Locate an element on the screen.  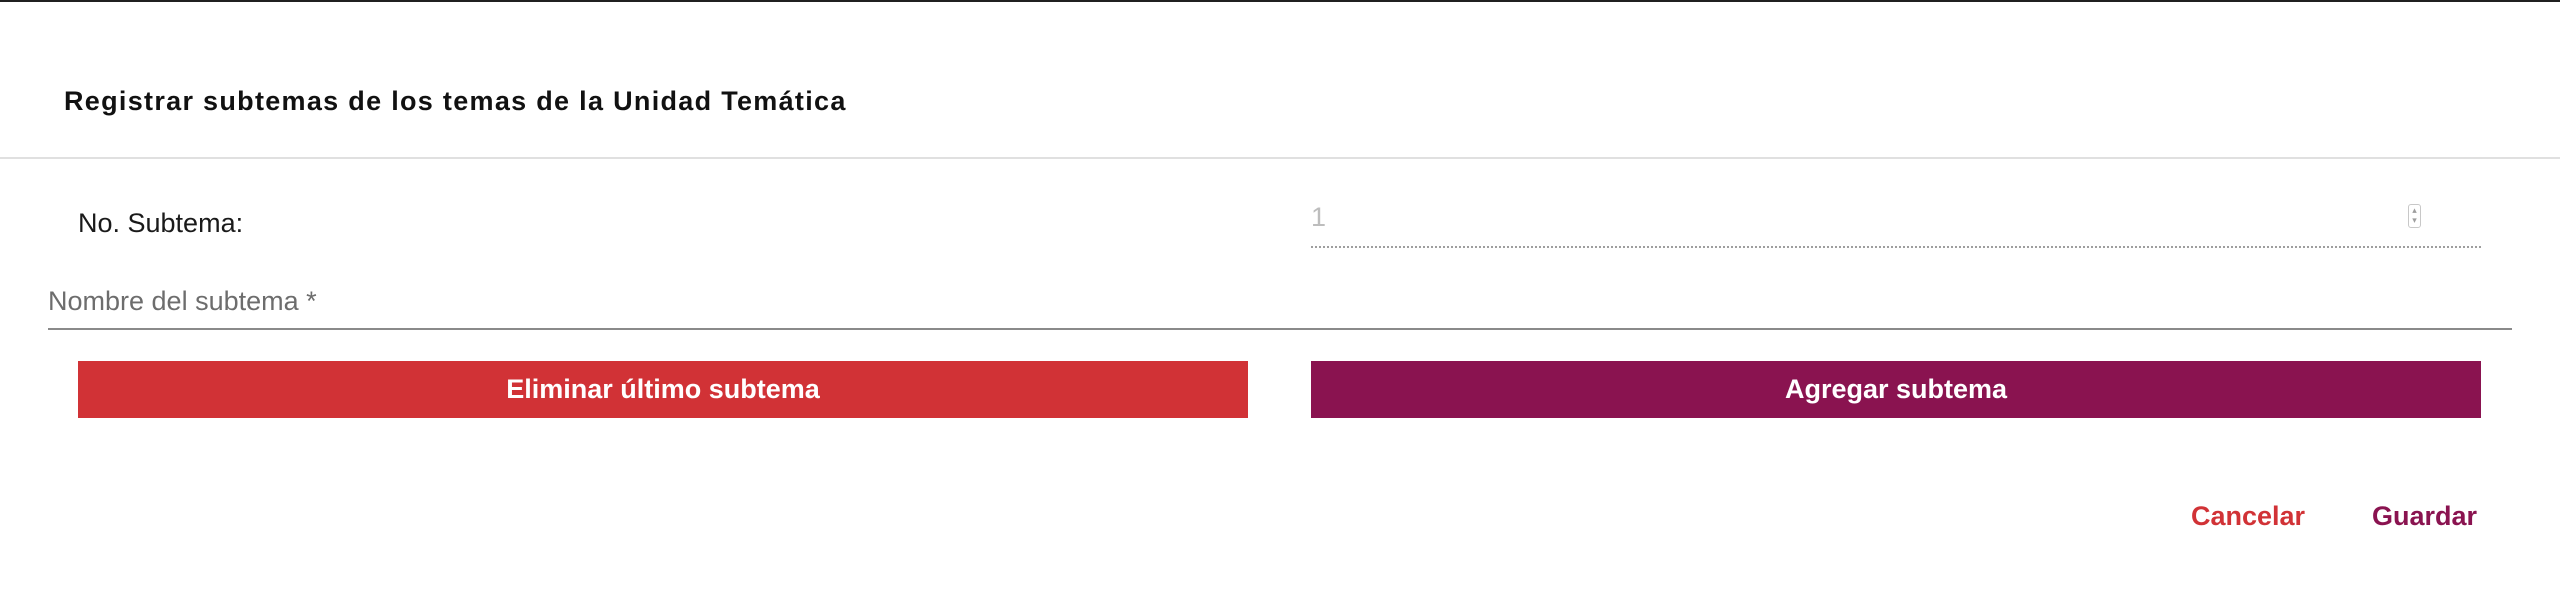
subtopic-number-field: 1 ▴ ▾ is located at coordinates (1896, 223).